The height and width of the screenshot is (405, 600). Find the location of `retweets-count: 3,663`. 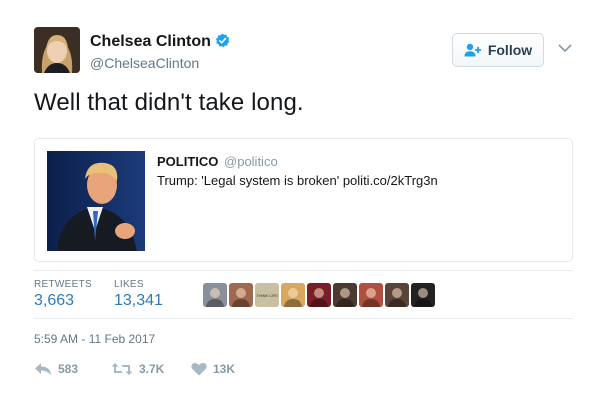

retweets-count: 3,663 is located at coordinates (54, 301).